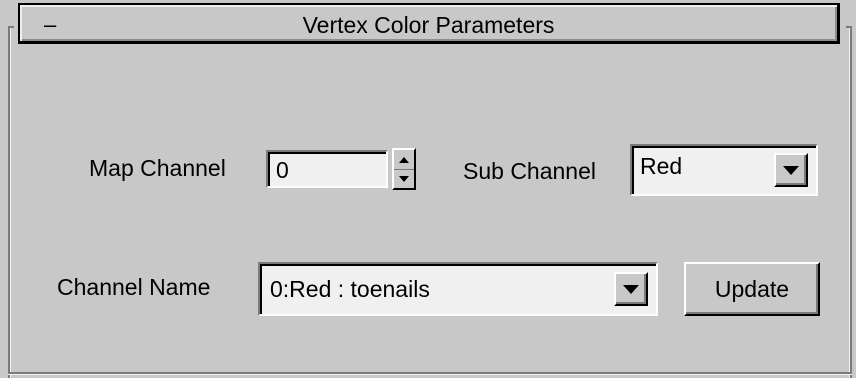 The height and width of the screenshot is (378, 856). Describe the element at coordinates (529, 171) in the screenshot. I see `sub-channel-label: Sub Channel` at that location.